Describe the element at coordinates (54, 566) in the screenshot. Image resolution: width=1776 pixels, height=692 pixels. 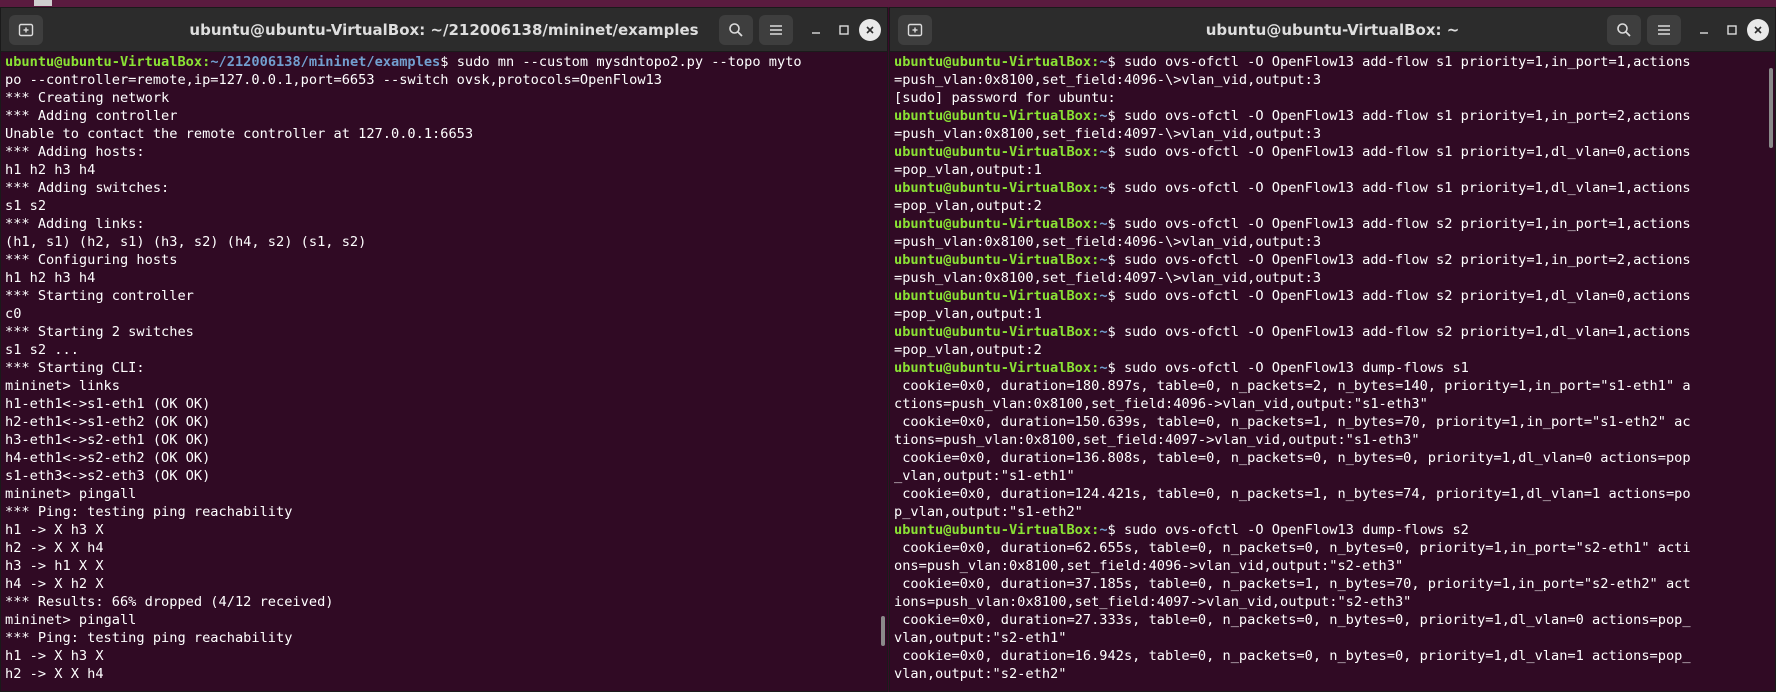
I see `line-text: h3 -> h1 X X` at that location.